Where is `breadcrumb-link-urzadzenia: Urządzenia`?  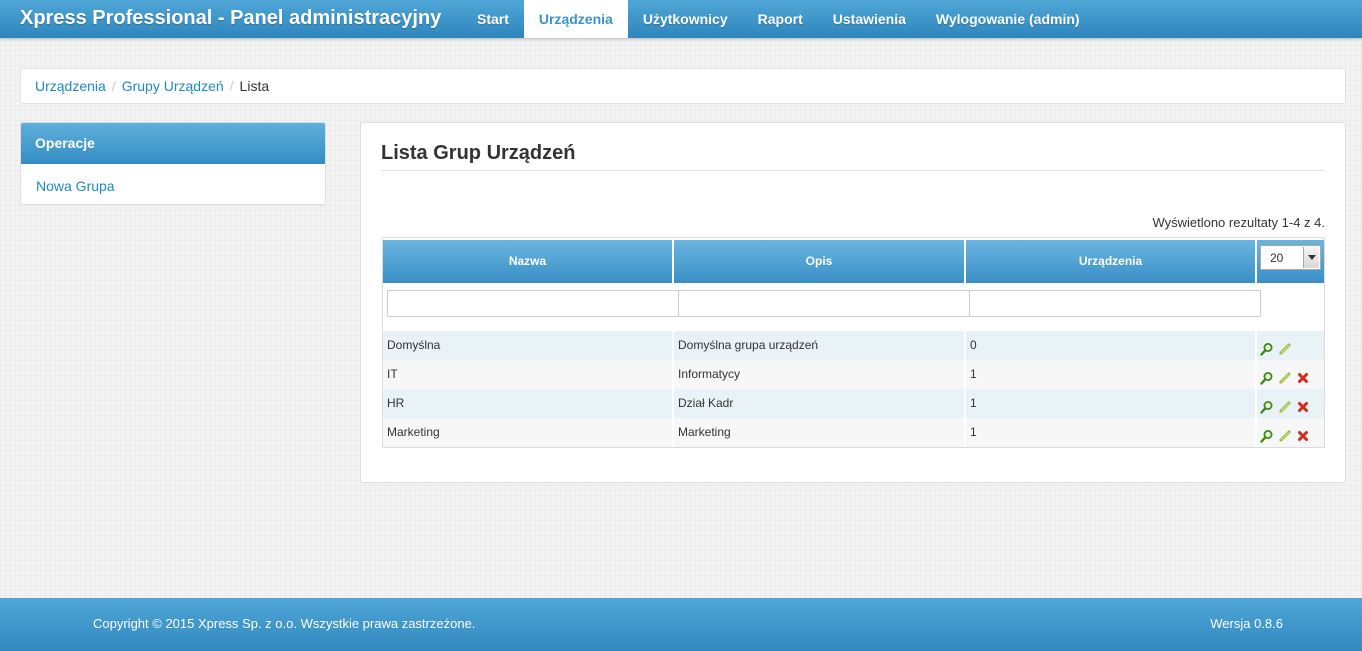
breadcrumb-link-urzadzenia: Urządzenia is located at coordinates (70, 86).